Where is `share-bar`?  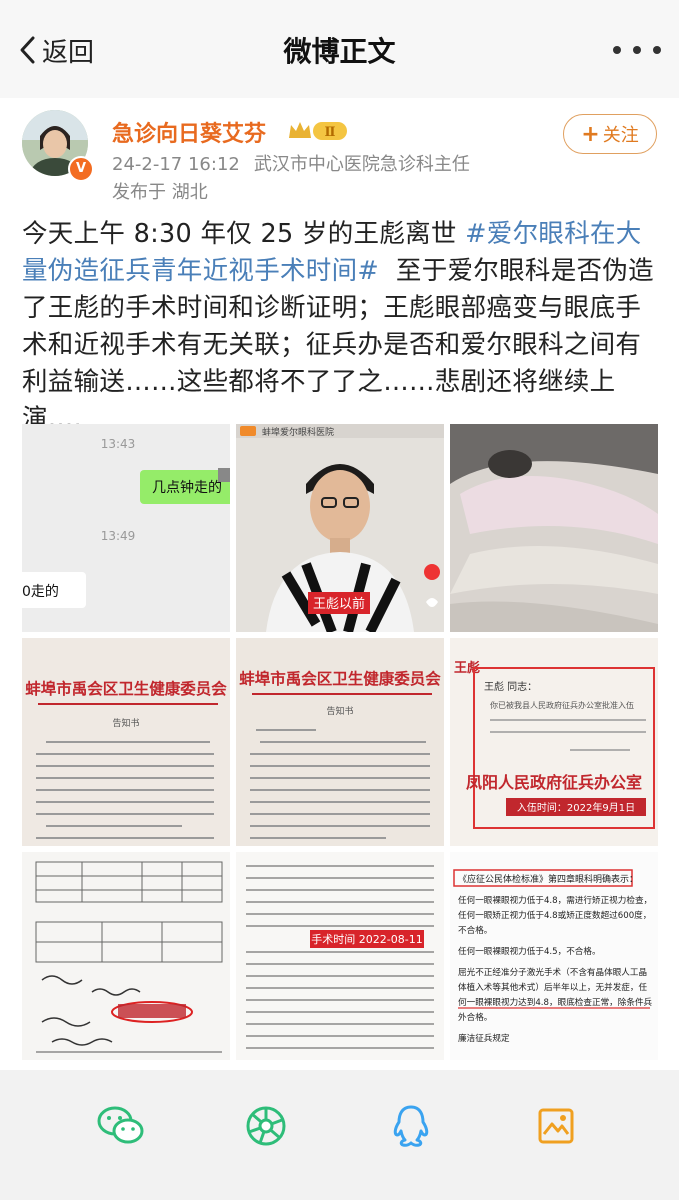 share-bar is located at coordinates (339, 1135).